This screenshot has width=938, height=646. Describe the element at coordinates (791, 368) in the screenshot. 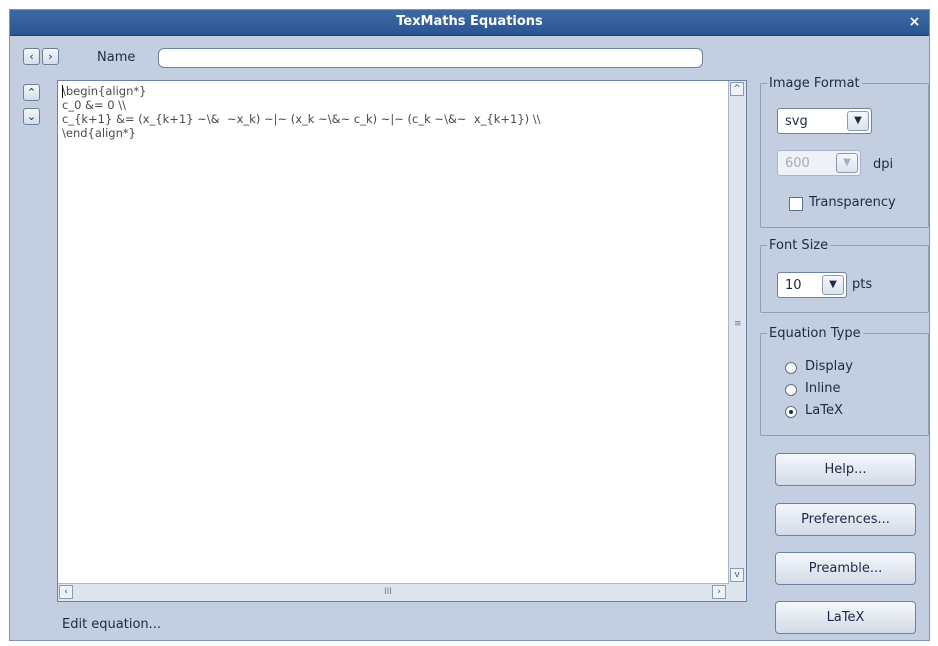

I see `display-radio` at that location.